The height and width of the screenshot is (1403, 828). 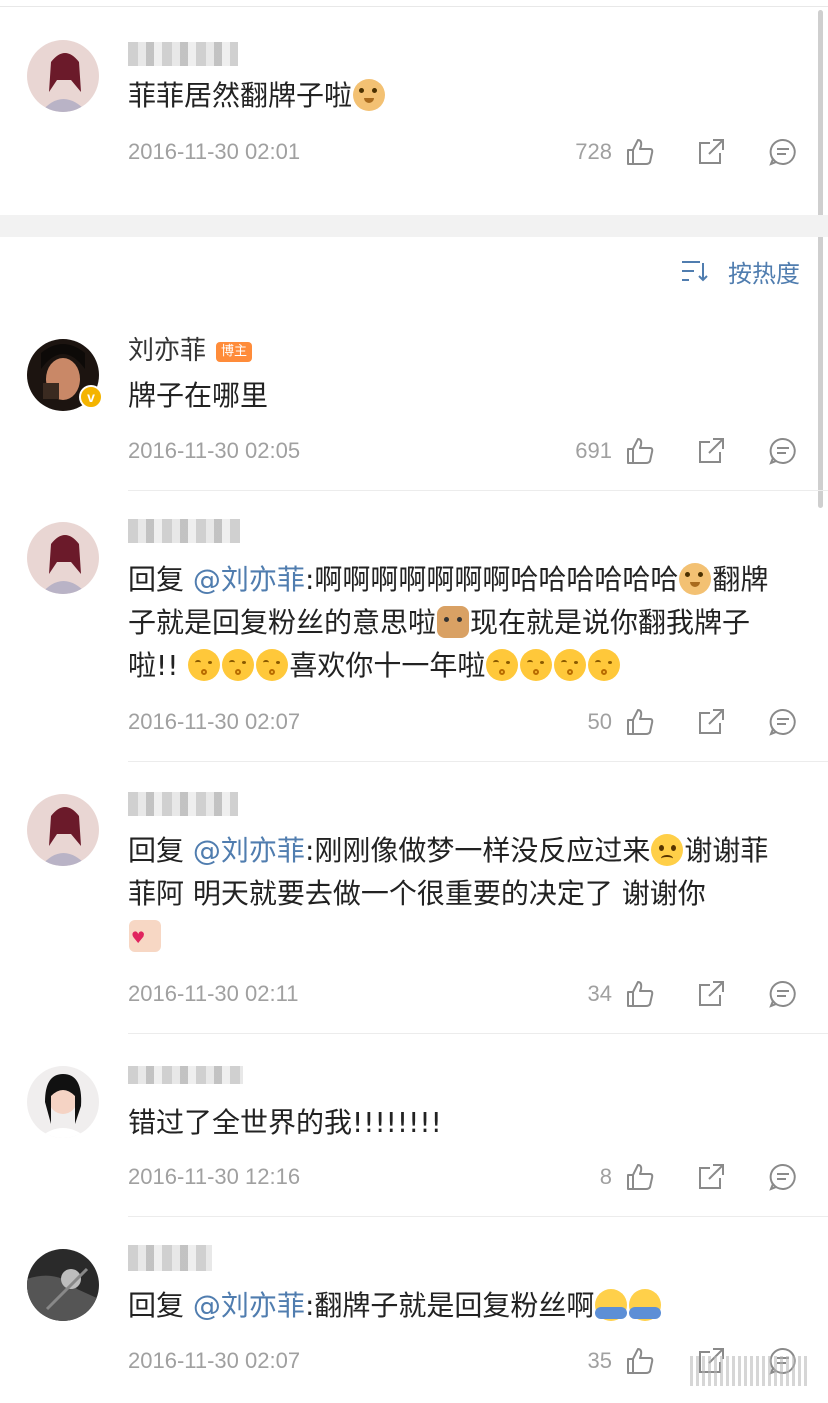 What do you see at coordinates (460, 95) in the screenshot?
I see `comment-text: 菲菲居然翻牌子啦` at bounding box center [460, 95].